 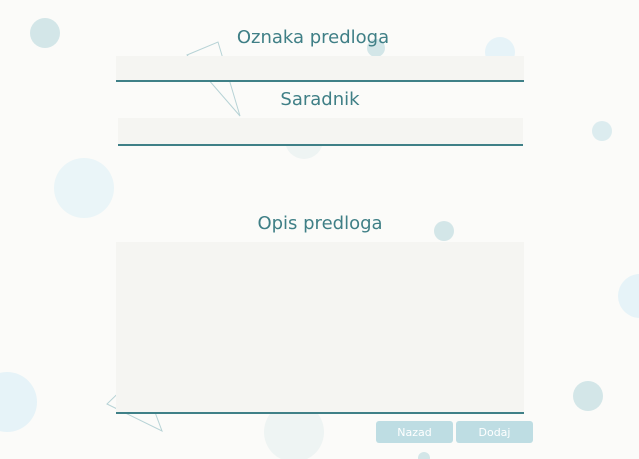 What do you see at coordinates (414, 432) in the screenshot?
I see `back-button: Nazad` at bounding box center [414, 432].